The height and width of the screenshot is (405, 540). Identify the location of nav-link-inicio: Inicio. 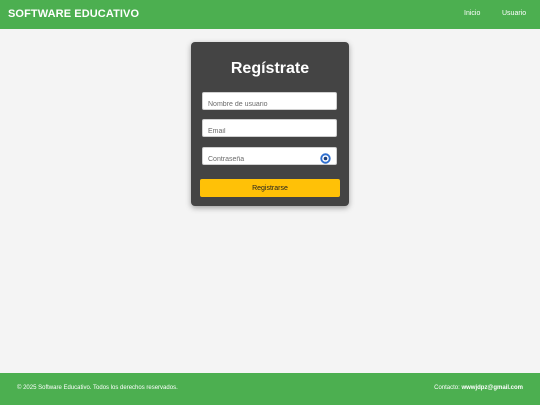
(472, 13).